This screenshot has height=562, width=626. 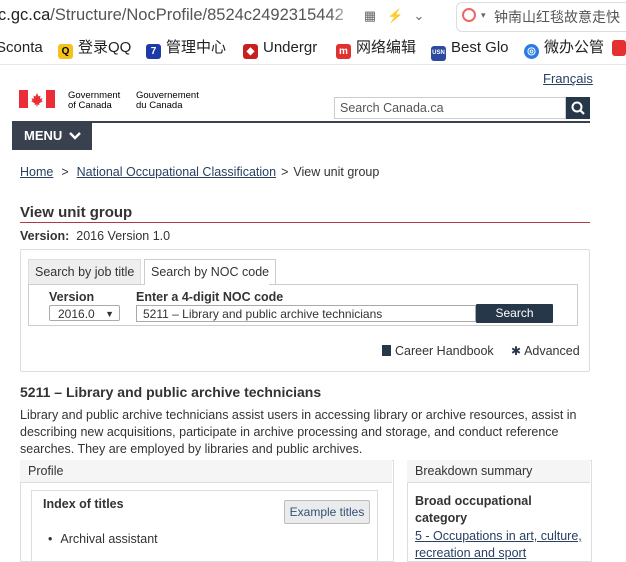 What do you see at coordinates (438, 53) in the screenshot?
I see `usn-icon: USN` at bounding box center [438, 53].